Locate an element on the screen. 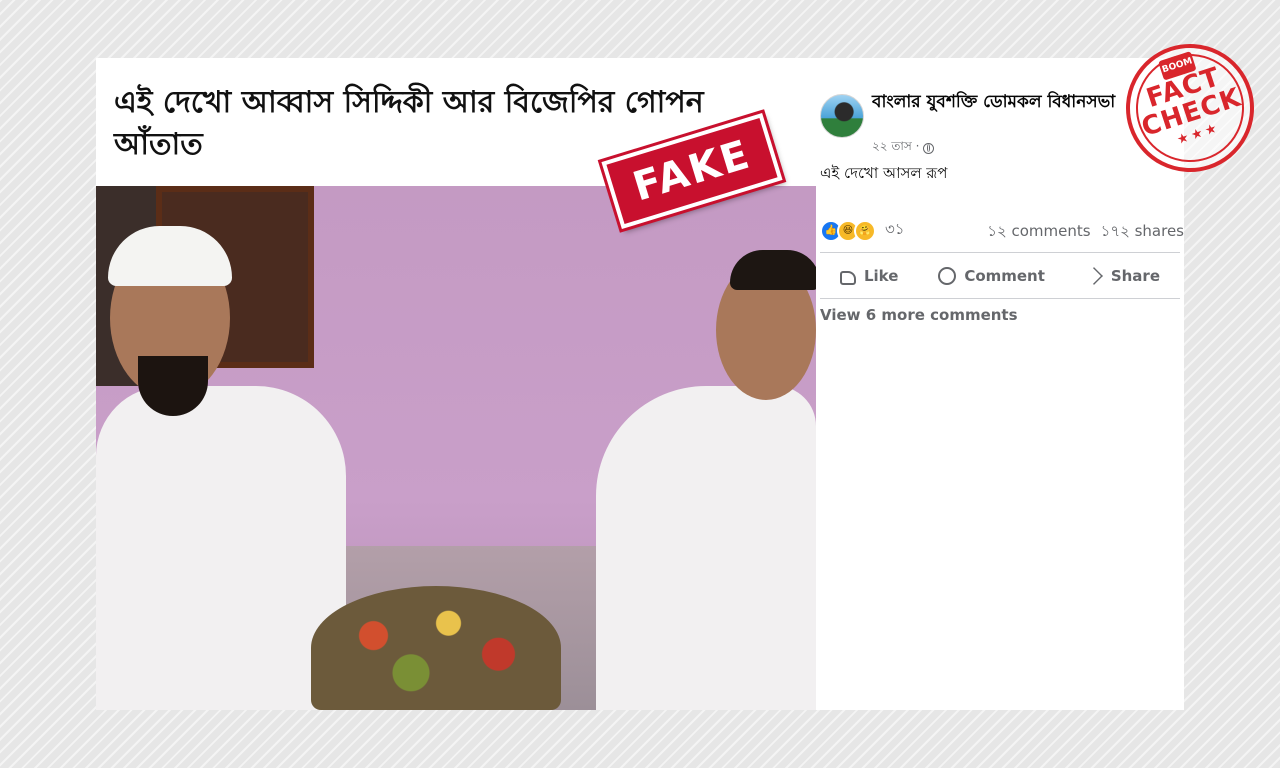  post-meta: ২২ তাস · is located at coordinates (903, 148).